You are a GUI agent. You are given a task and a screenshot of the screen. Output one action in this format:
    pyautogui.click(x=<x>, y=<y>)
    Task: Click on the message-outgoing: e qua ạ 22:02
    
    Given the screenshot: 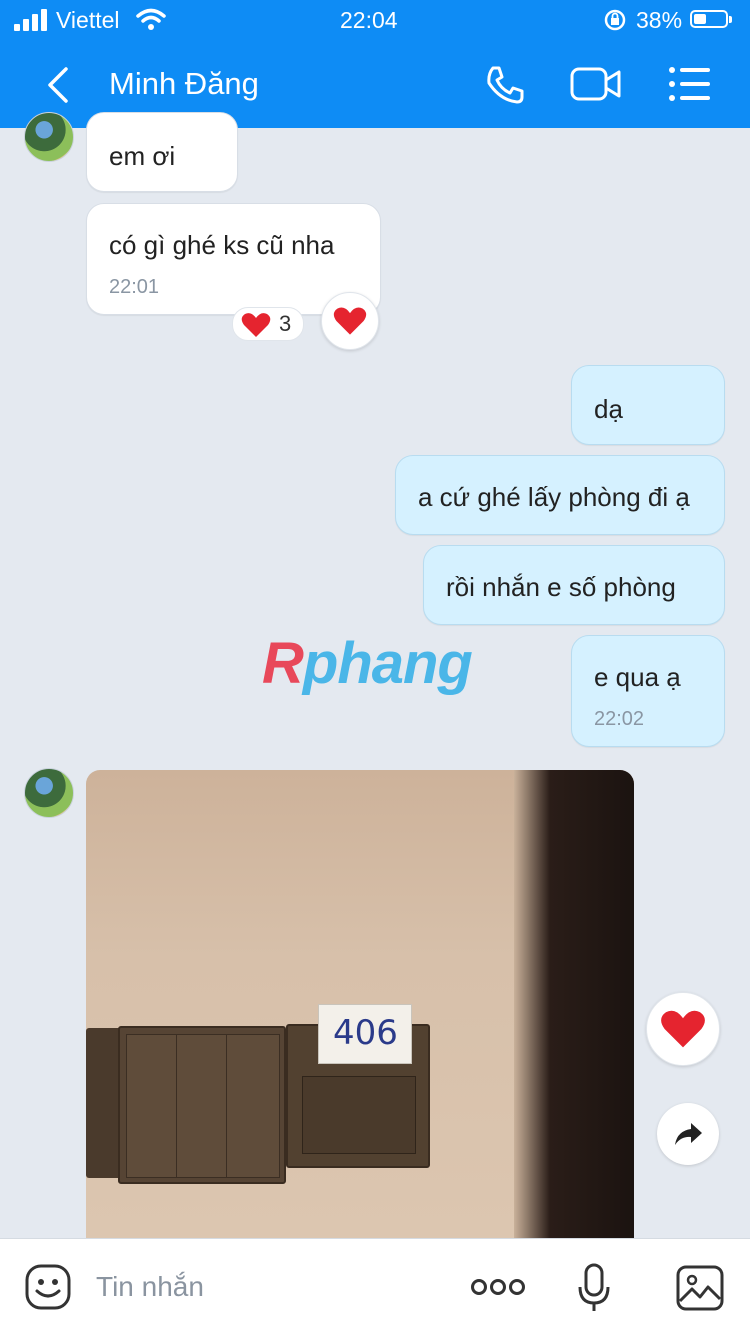 What is the action you would take?
    pyautogui.click(x=648, y=691)
    